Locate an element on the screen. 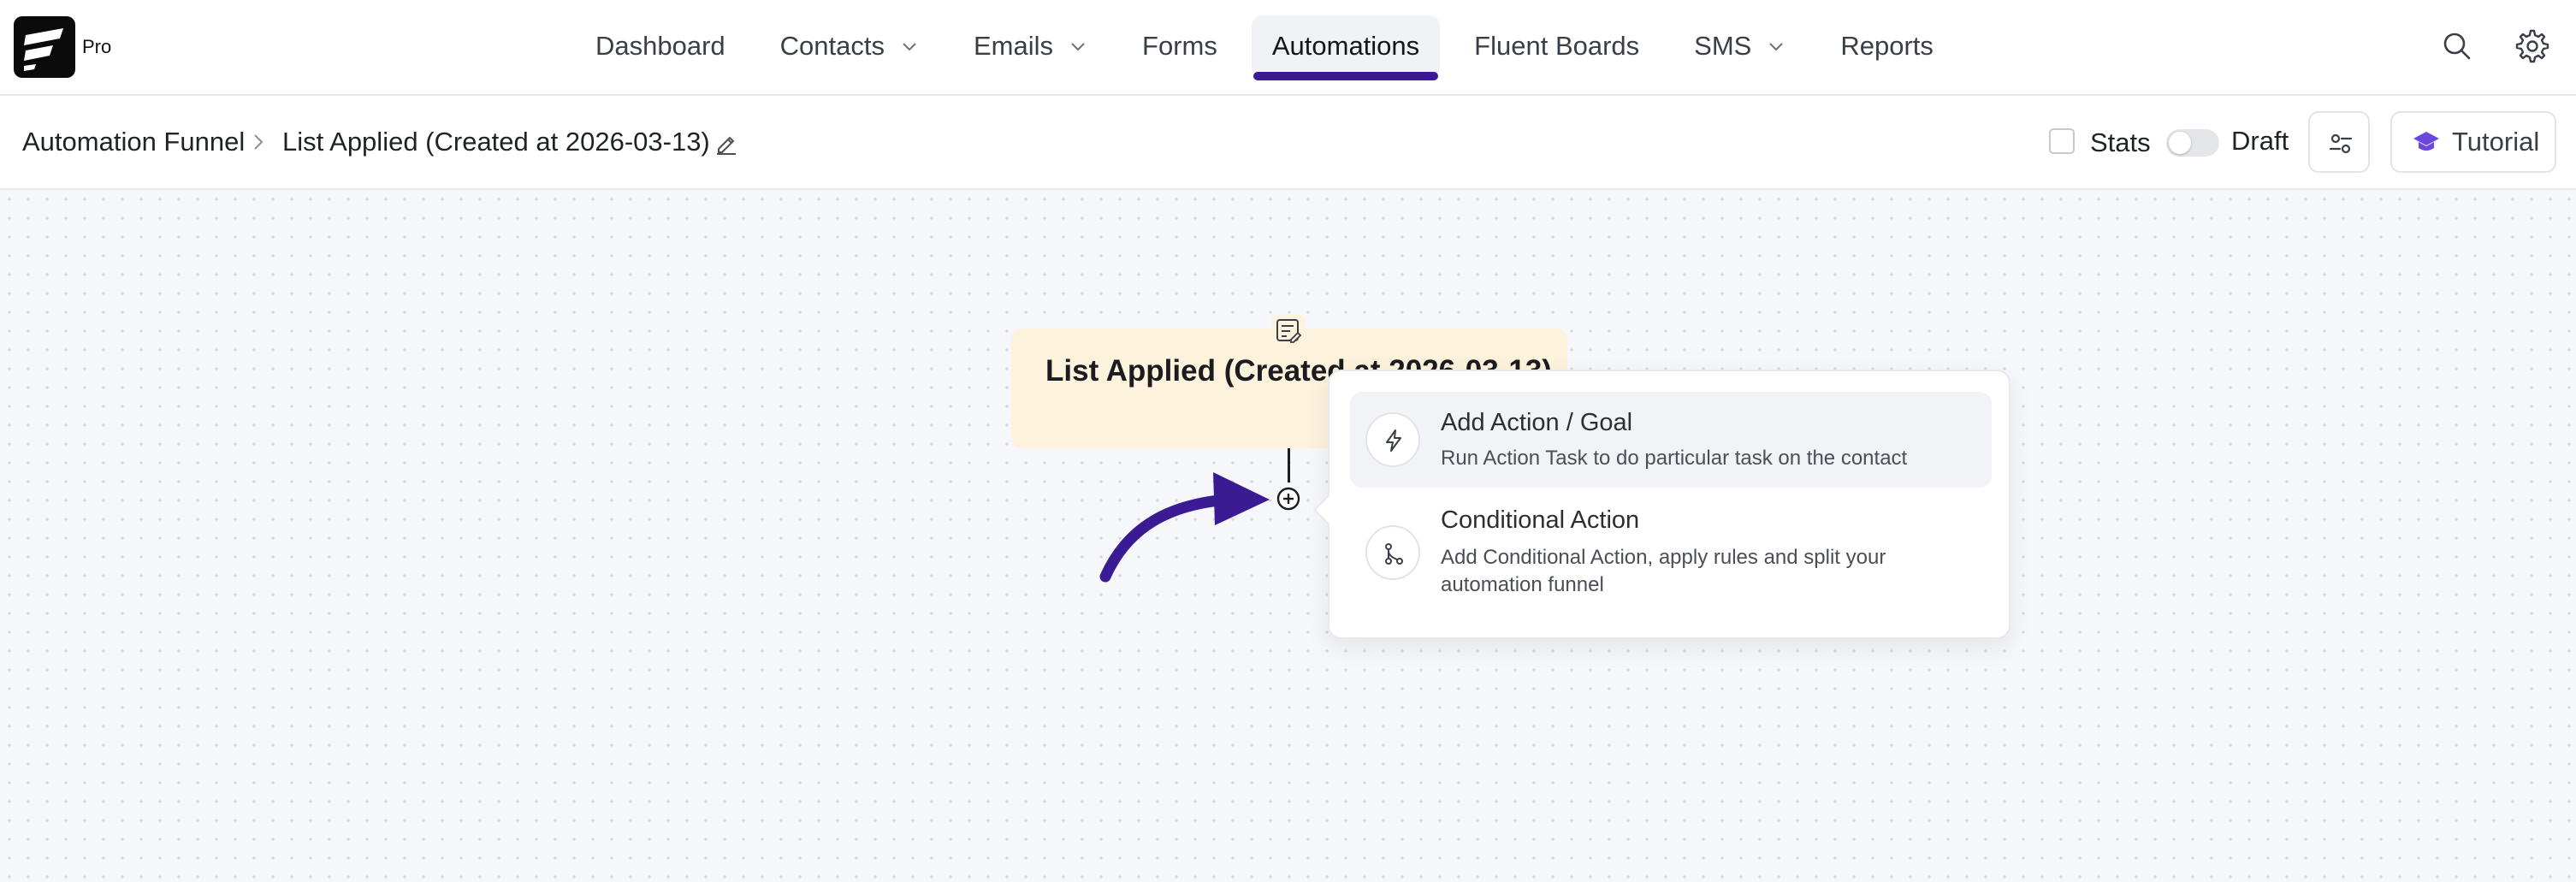 The image size is (2576, 882). nav-item-label: SMS is located at coordinates (1723, 46).